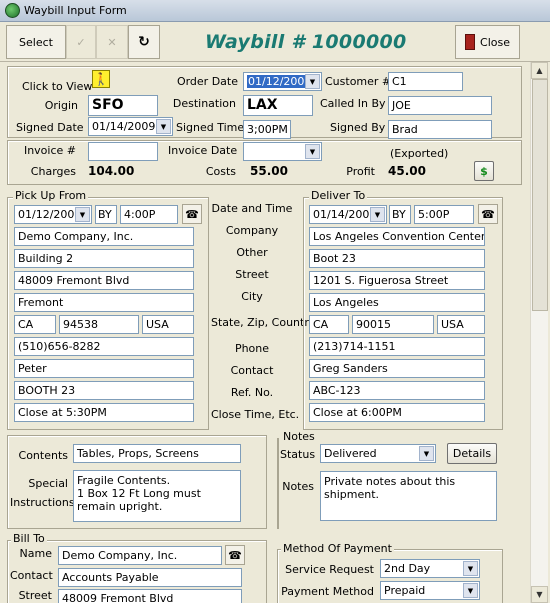 Image resolution: width=550 pixels, height=603 pixels. I want to click on pickup-ref-field: BOOTH 23, so click(104, 390).